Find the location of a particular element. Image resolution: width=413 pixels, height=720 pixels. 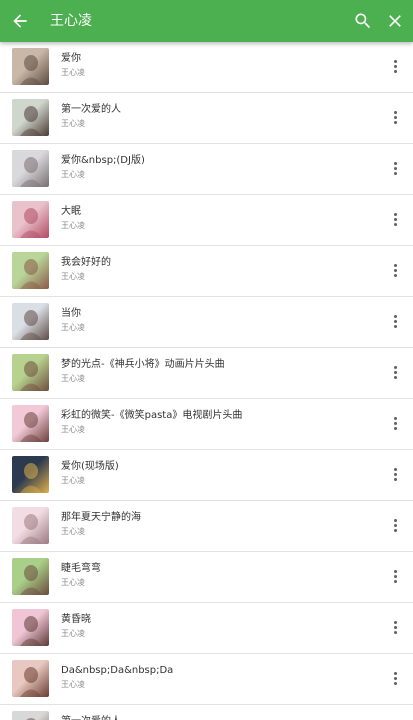

page-title: 王心凌 is located at coordinates (71, 21).